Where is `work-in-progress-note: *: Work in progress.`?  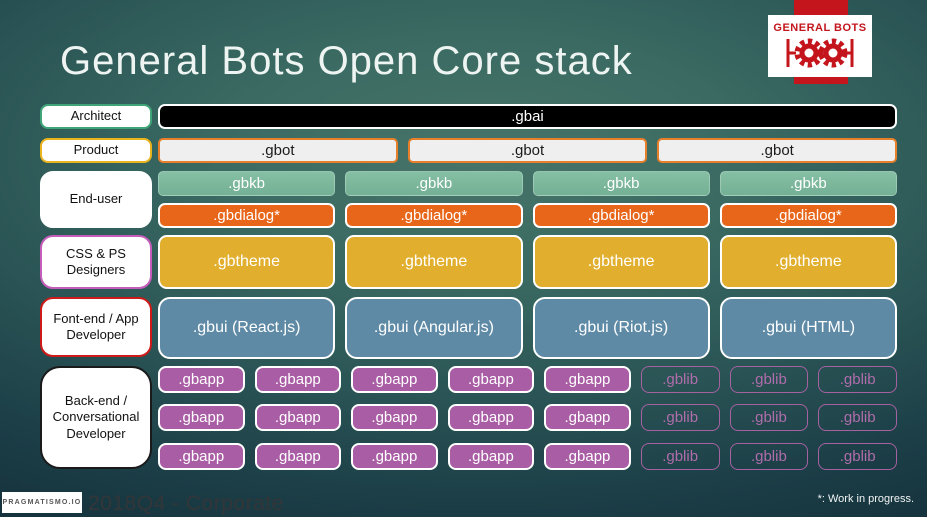 work-in-progress-note: *: Work in progress. is located at coordinates (865, 499).